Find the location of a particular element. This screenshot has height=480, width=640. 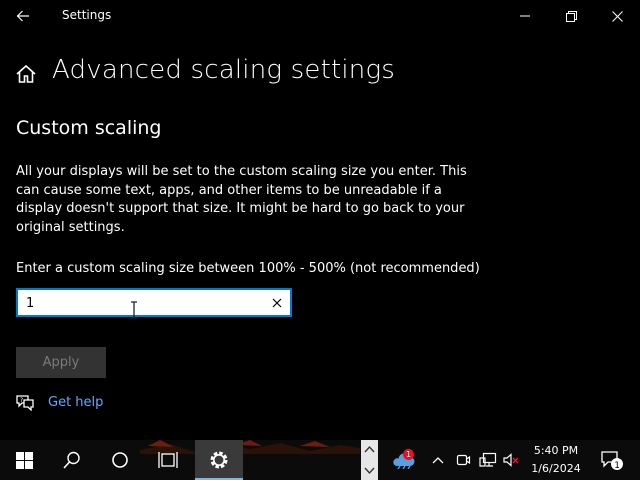

back-arrow-icon is located at coordinates (22, 16).